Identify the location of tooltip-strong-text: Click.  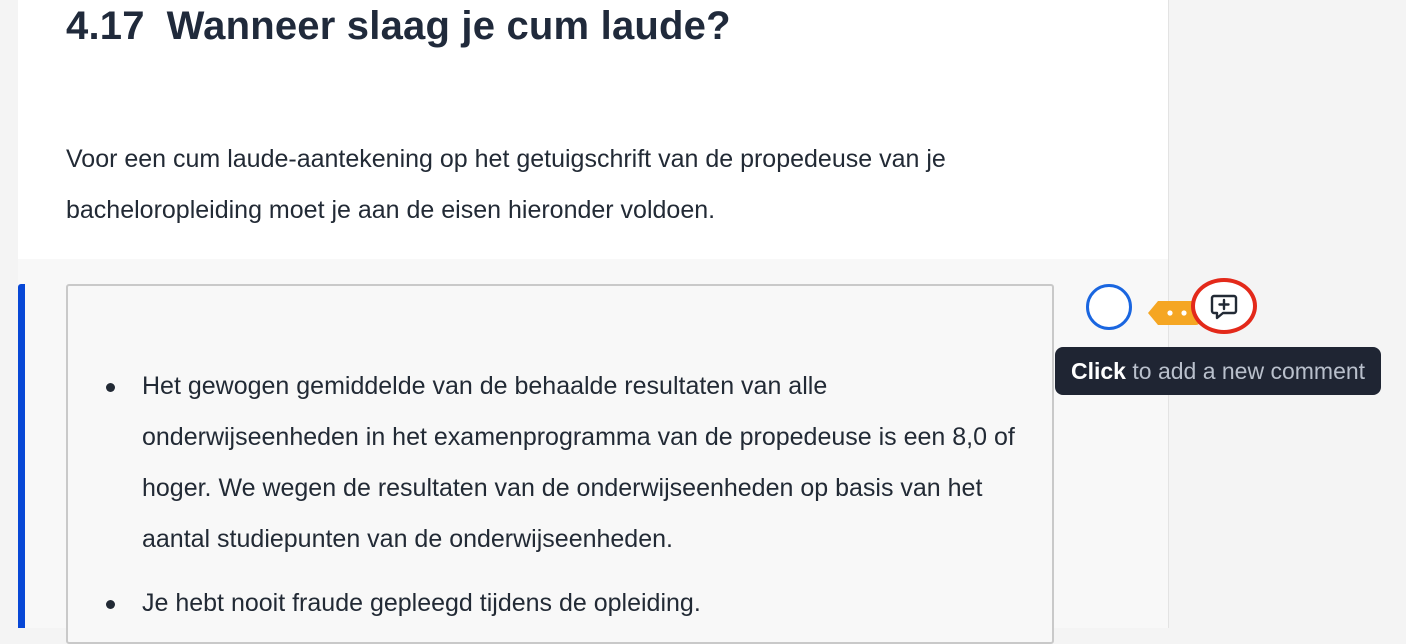
(1098, 371).